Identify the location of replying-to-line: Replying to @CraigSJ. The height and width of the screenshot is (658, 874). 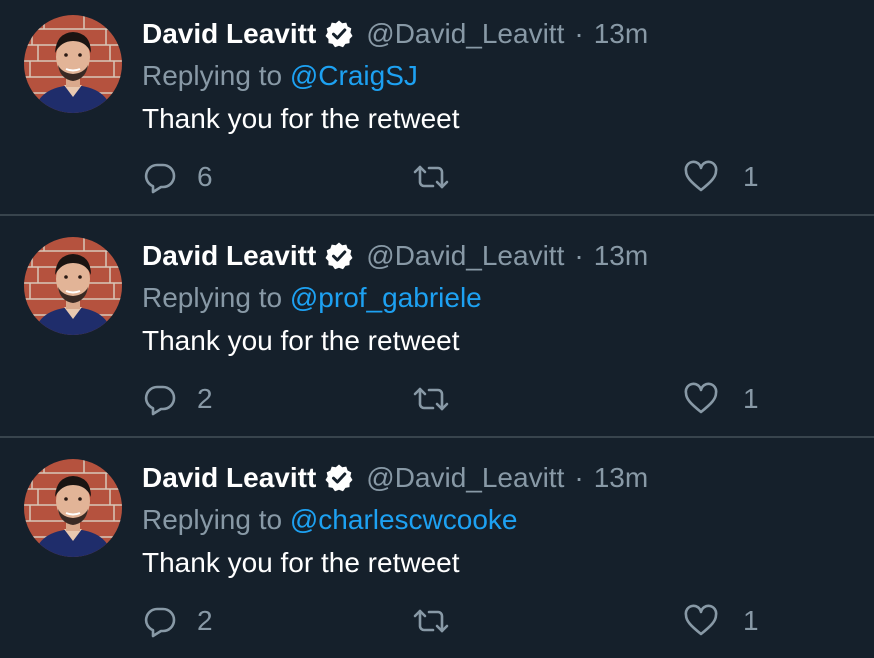
(280, 76).